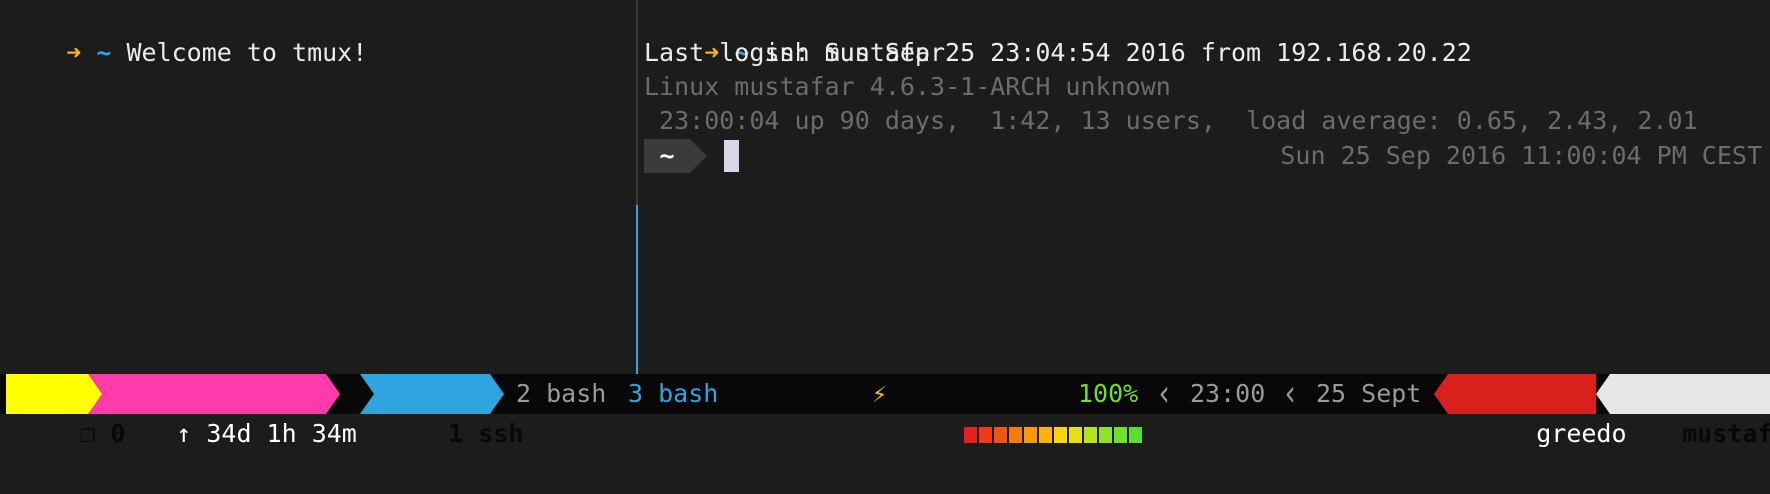 The height and width of the screenshot is (494, 1770). I want to click on hostname-chevron, so click(1603, 394).